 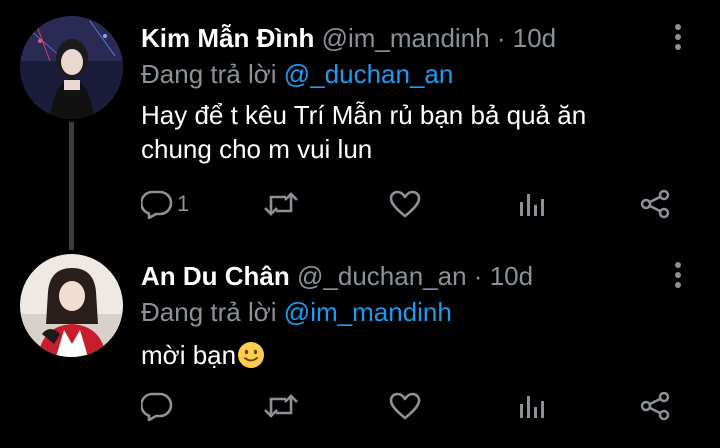 I want to click on user-handle: @im_mandinh, so click(x=406, y=38).